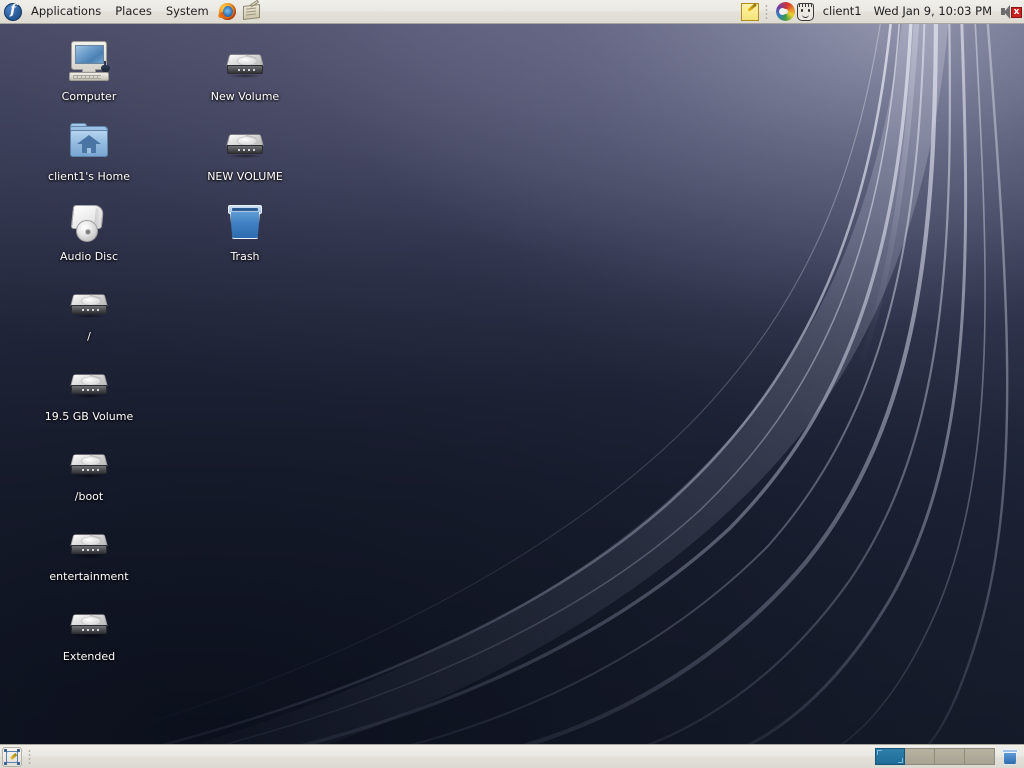  Describe the element at coordinates (805, 11) in the screenshot. I see `user-face-icon` at that location.